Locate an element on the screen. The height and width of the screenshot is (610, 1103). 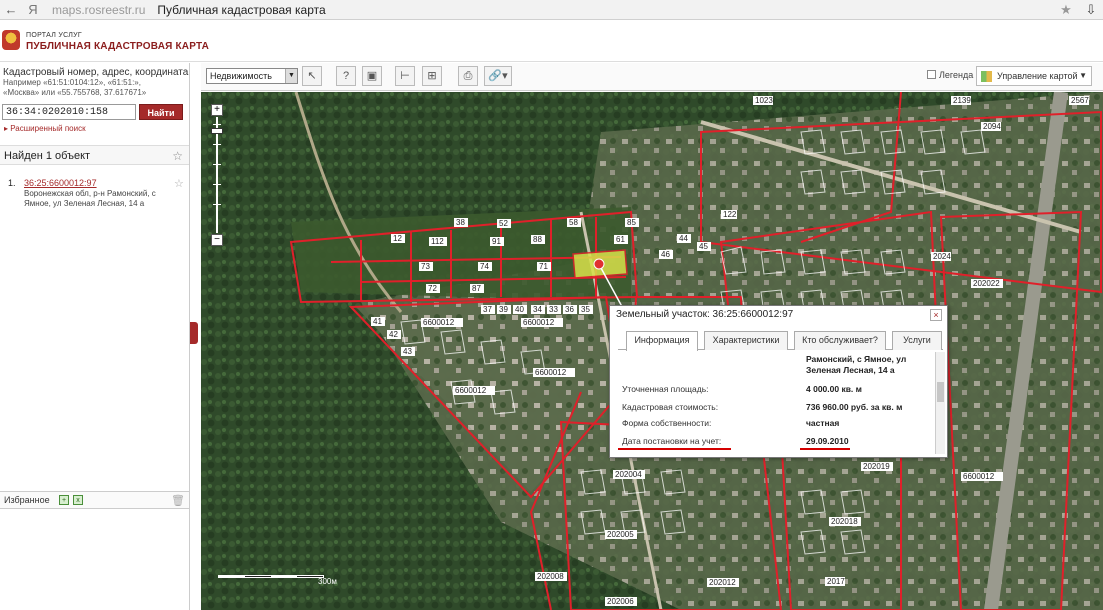
download-icon: ⇩ is located at coordinates (1091, 10).